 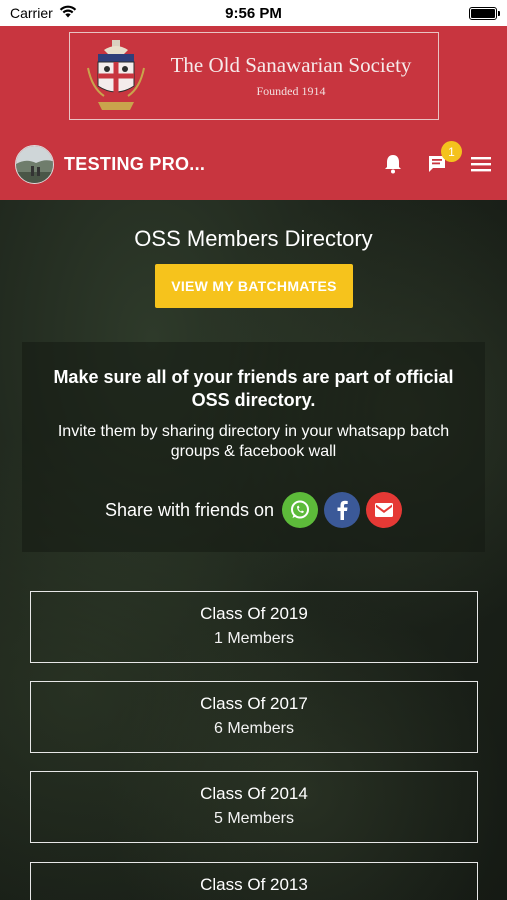 I want to click on share-row: Share with friends on, so click(x=253, y=510).